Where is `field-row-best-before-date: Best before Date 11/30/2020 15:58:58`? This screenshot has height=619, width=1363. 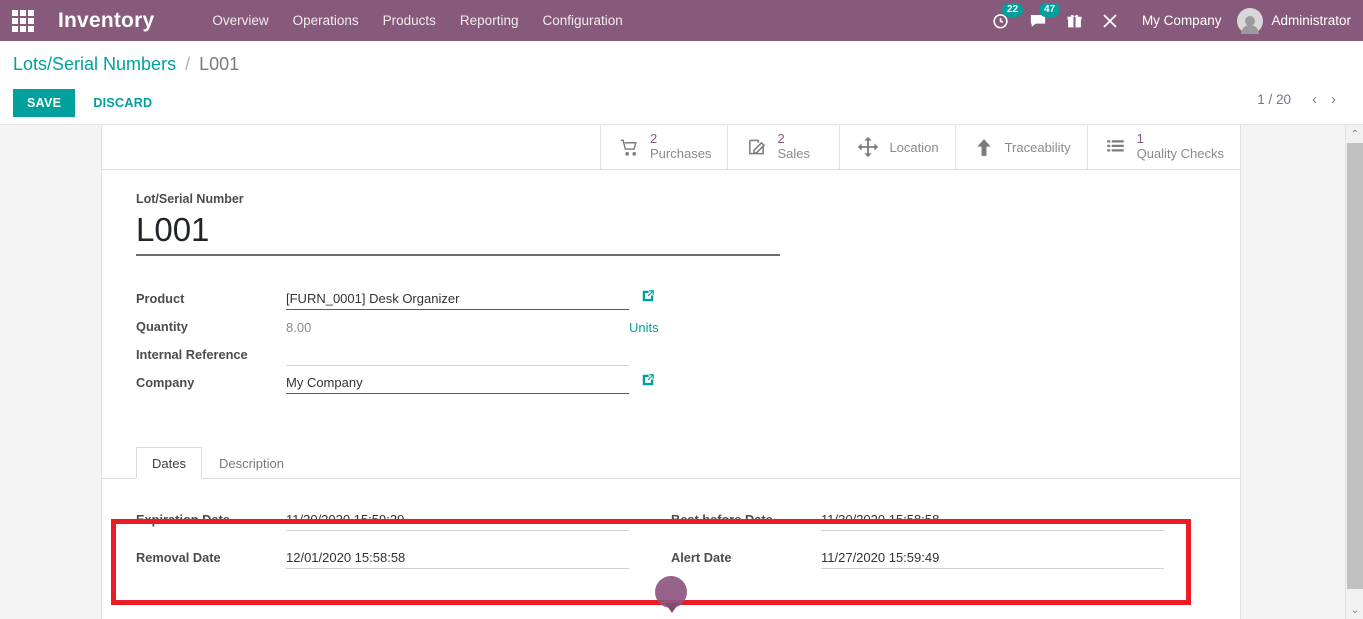 field-row-best-before-date: Best before Date 11/30/2020 15:58:58 is located at coordinates (936, 517).